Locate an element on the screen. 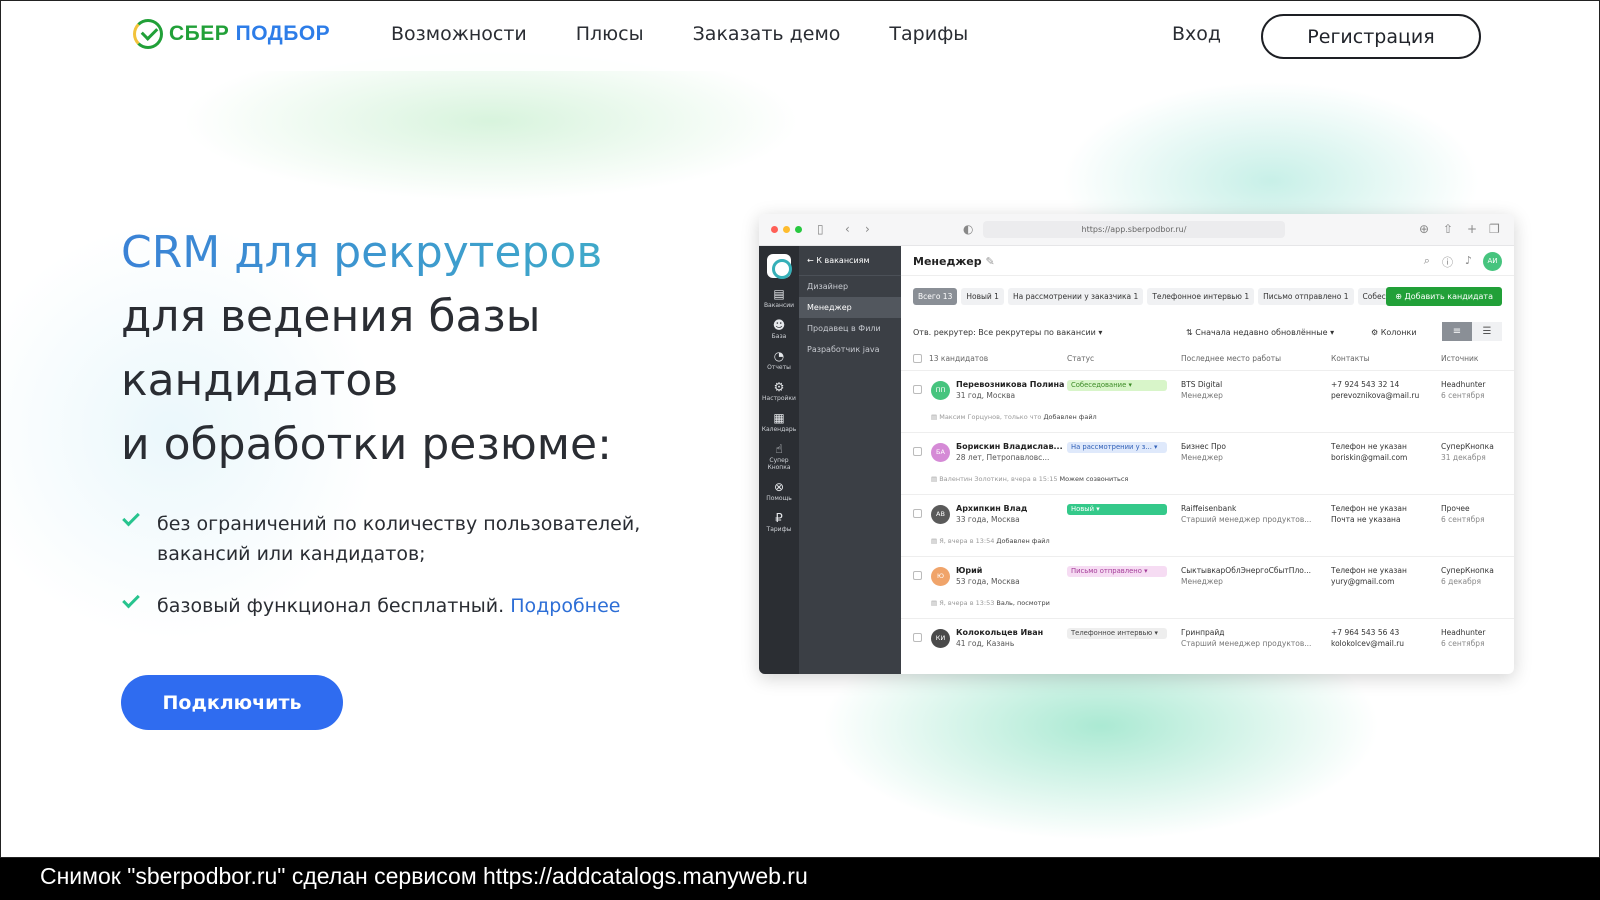 The height and width of the screenshot is (900, 1600). status-badge: Телефонное интервью ▾ is located at coordinates (1117, 633).